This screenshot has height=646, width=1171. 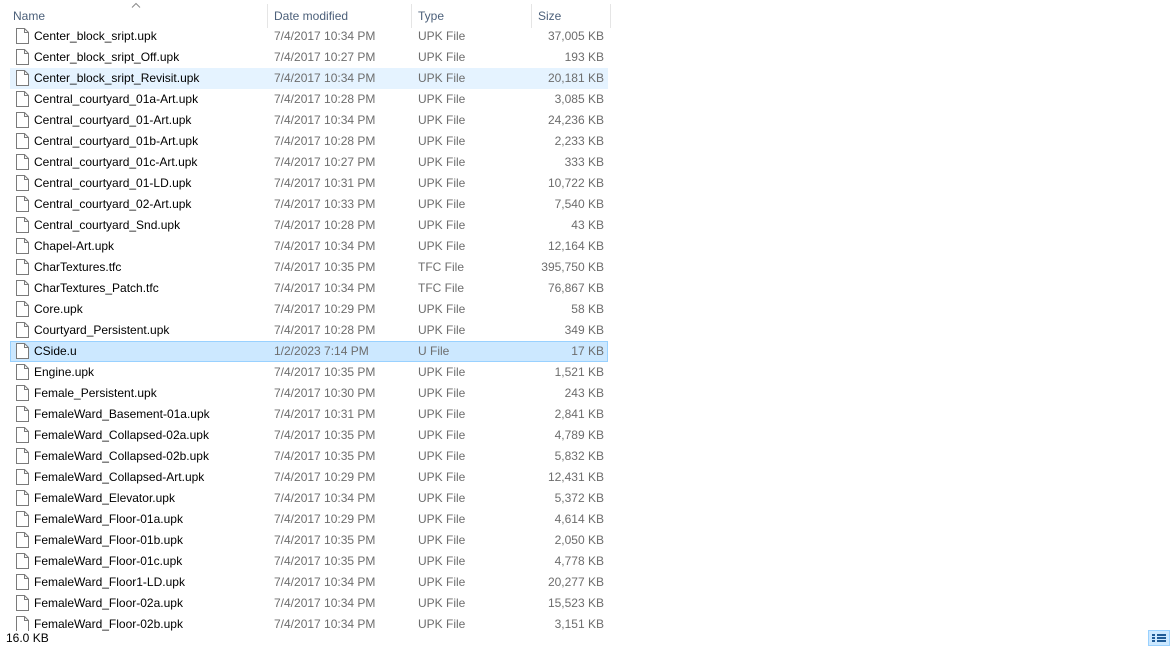 What do you see at coordinates (434, 351) in the screenshot?
I see `file-type: U File` at bounding box center [434, 351].